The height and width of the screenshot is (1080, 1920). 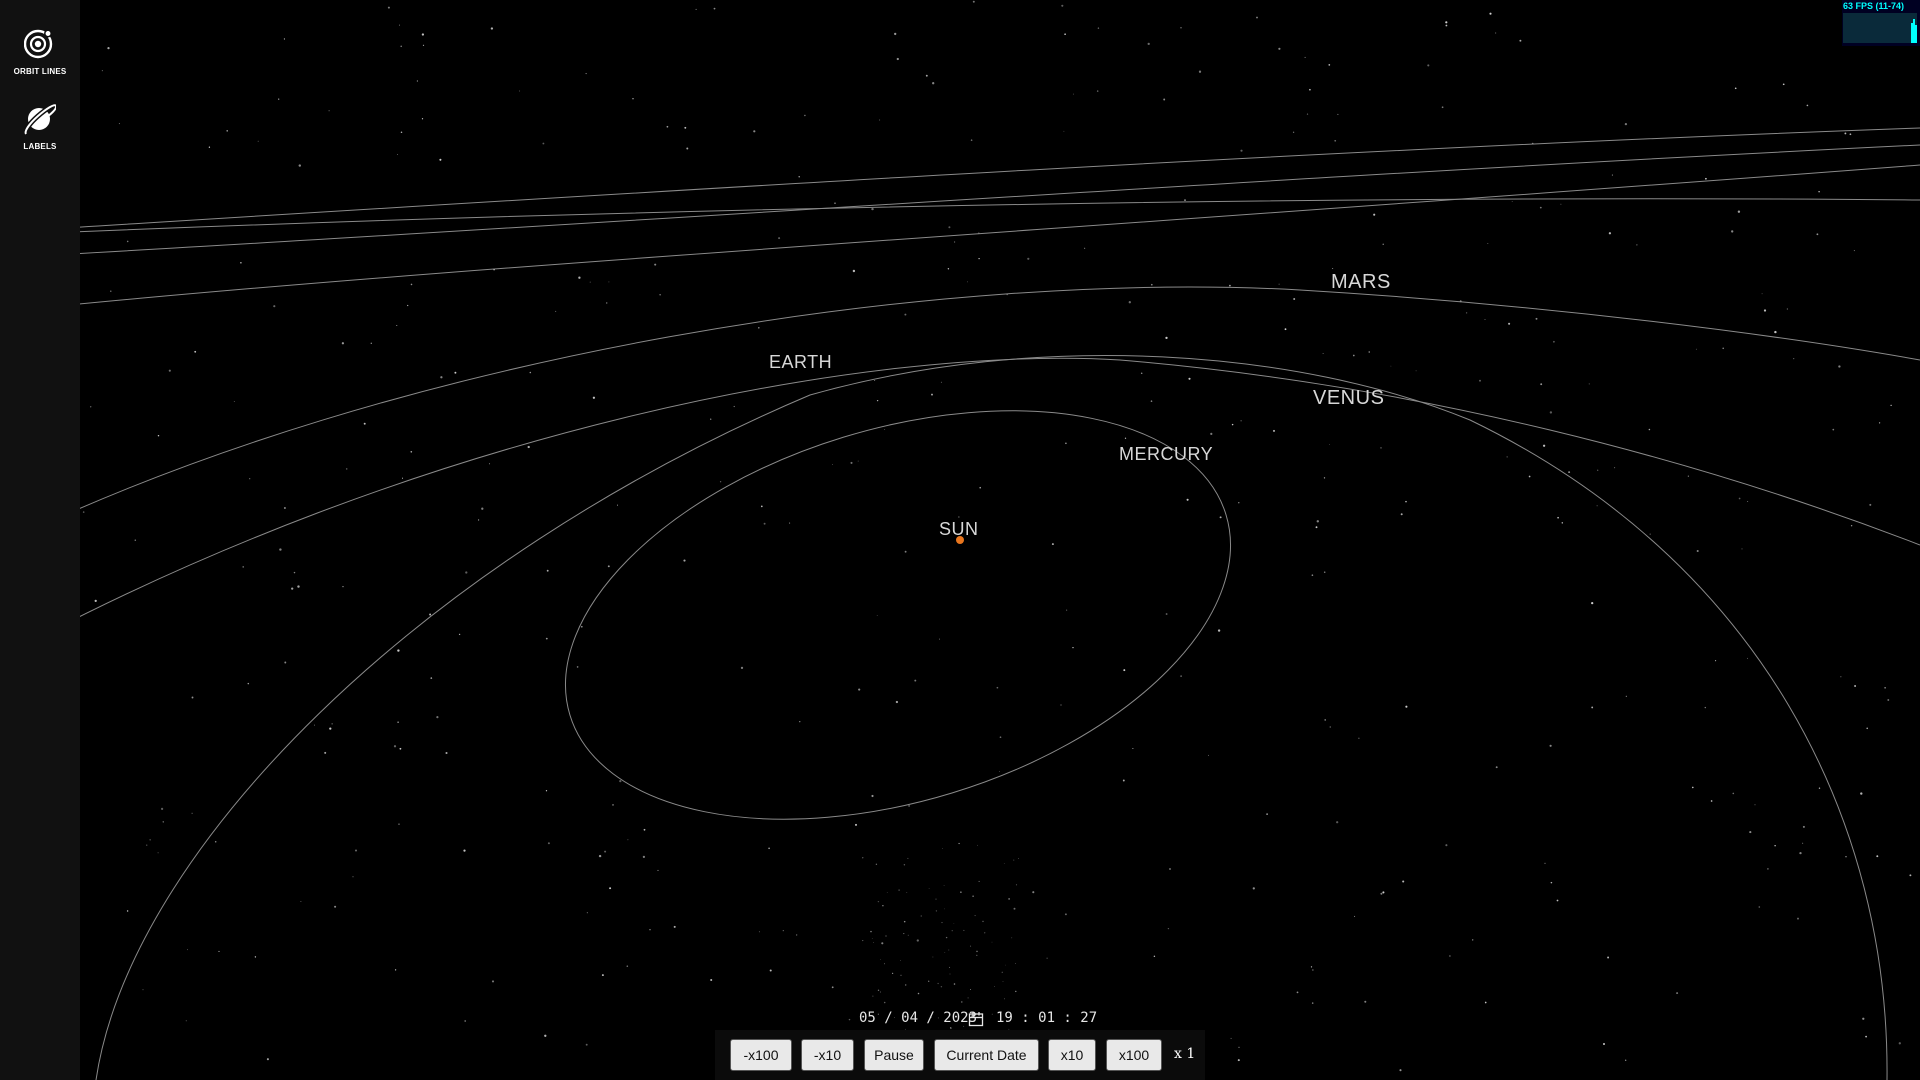 What do you see at coordinates (894, 1055) in the screenshot?
I see `pause-button: Pause` at bounding box center [894, 1055].